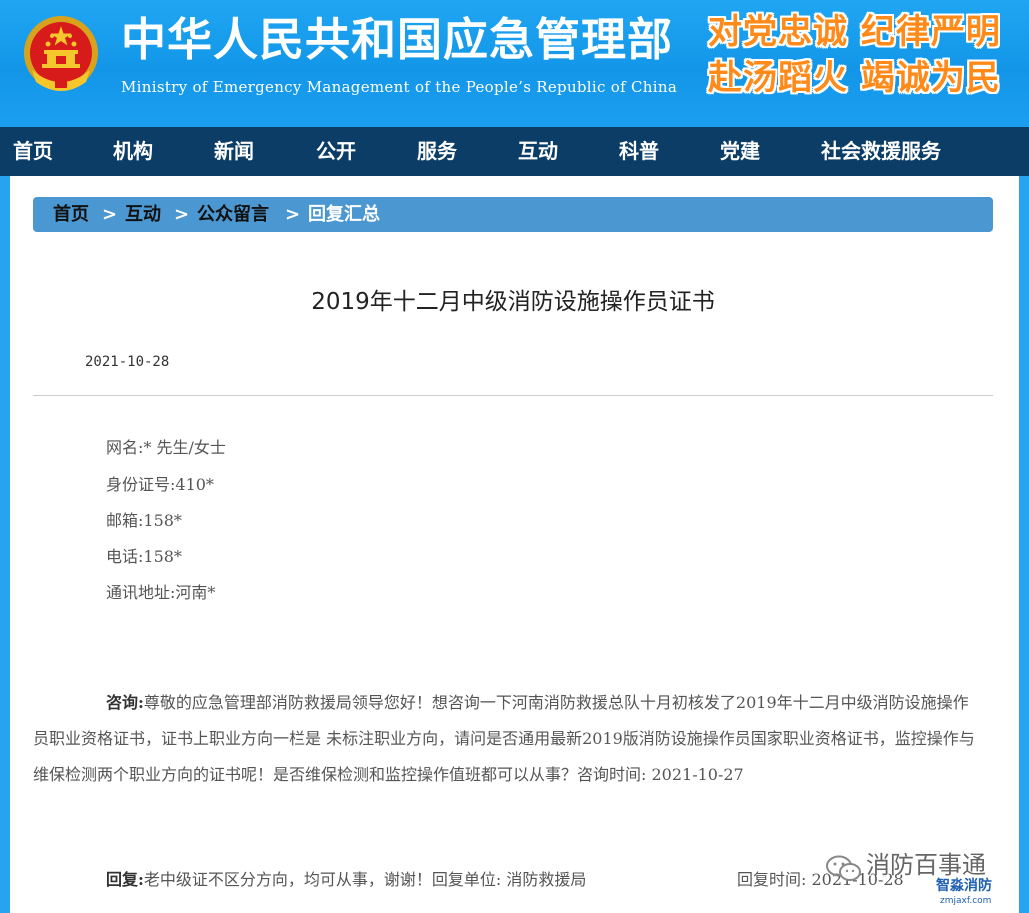 The width and height of the screenshot is (1029, 913). I want to click on reply-label: 回复:, so click(125, 879).